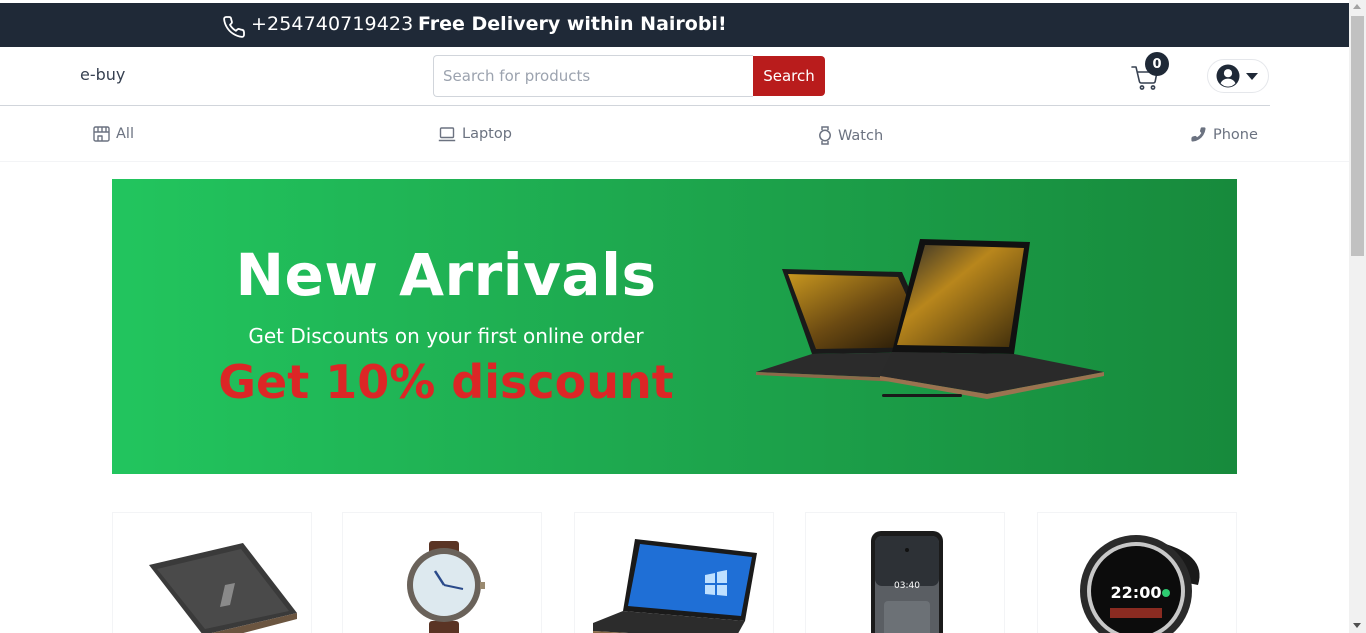 The height and width of the screenshot is (633, 1366). I want to click on search-form: Search, so click(629, 76).